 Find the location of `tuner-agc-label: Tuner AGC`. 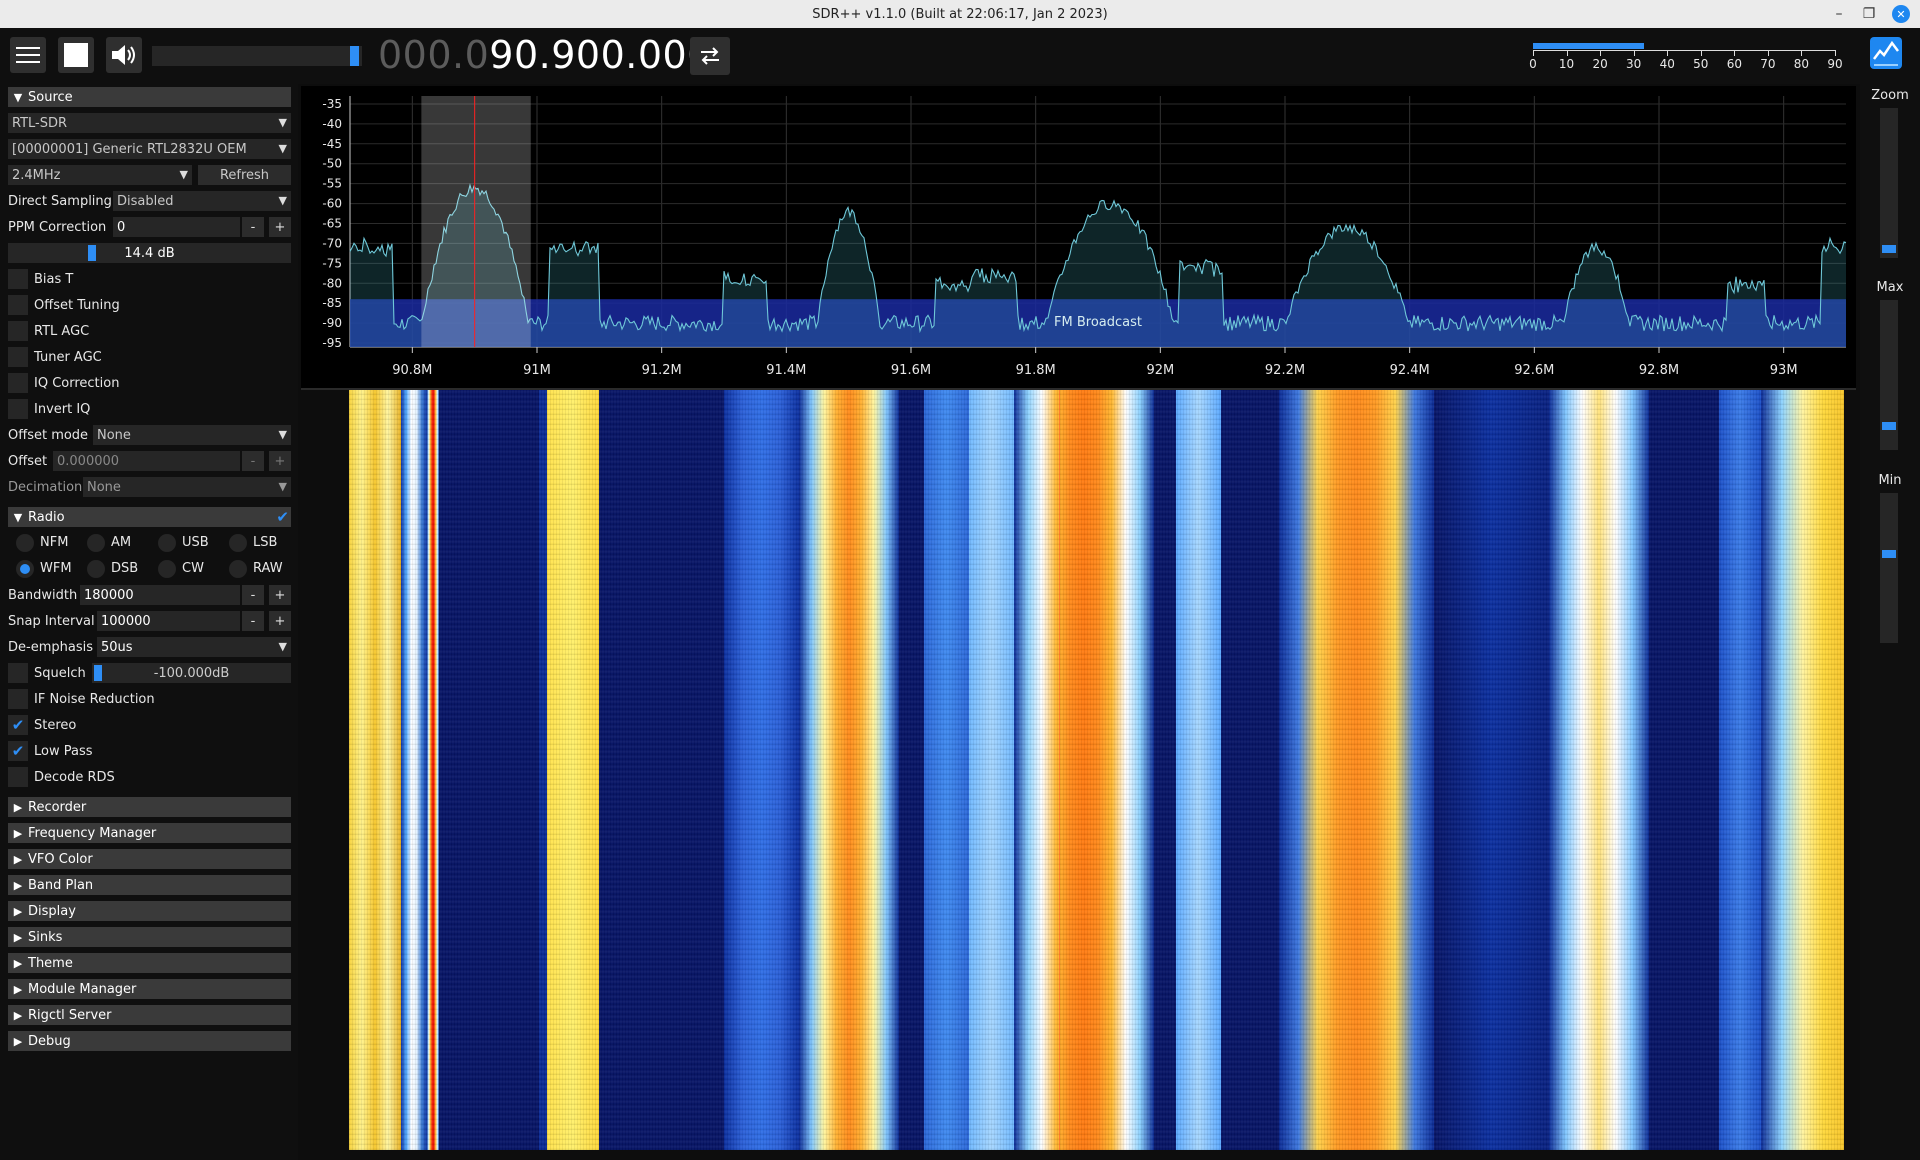

tuner-agc-label: Tuner AGC is located at coordinates (68, 357).